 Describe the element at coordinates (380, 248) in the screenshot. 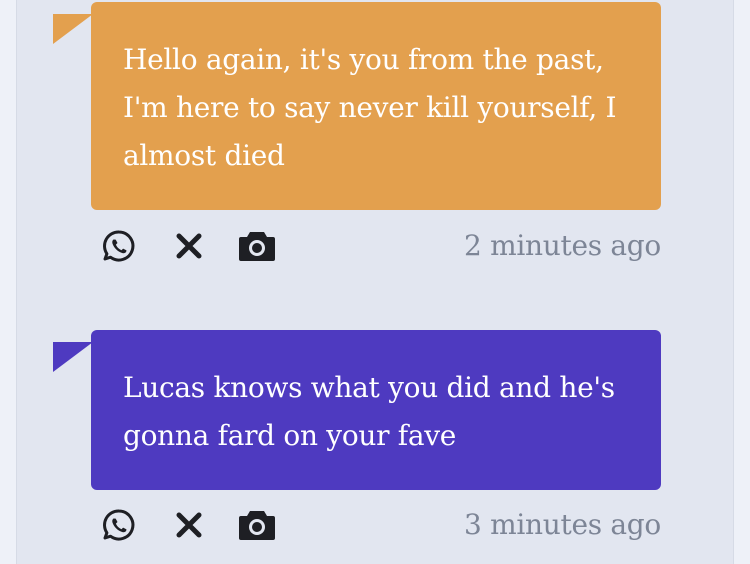

I see `message-actions: 2 minutes ago` at that location.